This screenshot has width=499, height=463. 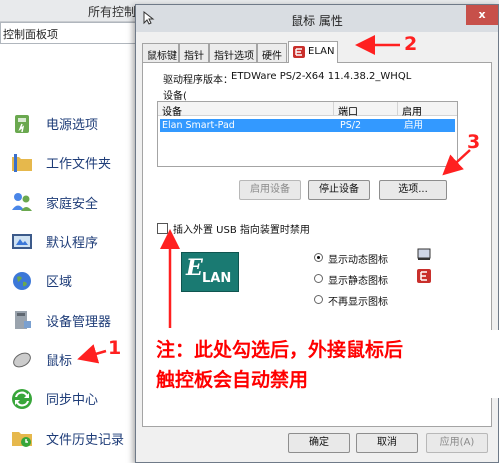 What do you see at coordinates (22, 162) in the screenshot?
I see `work-folders-icon` at bounding box center [22, 162].